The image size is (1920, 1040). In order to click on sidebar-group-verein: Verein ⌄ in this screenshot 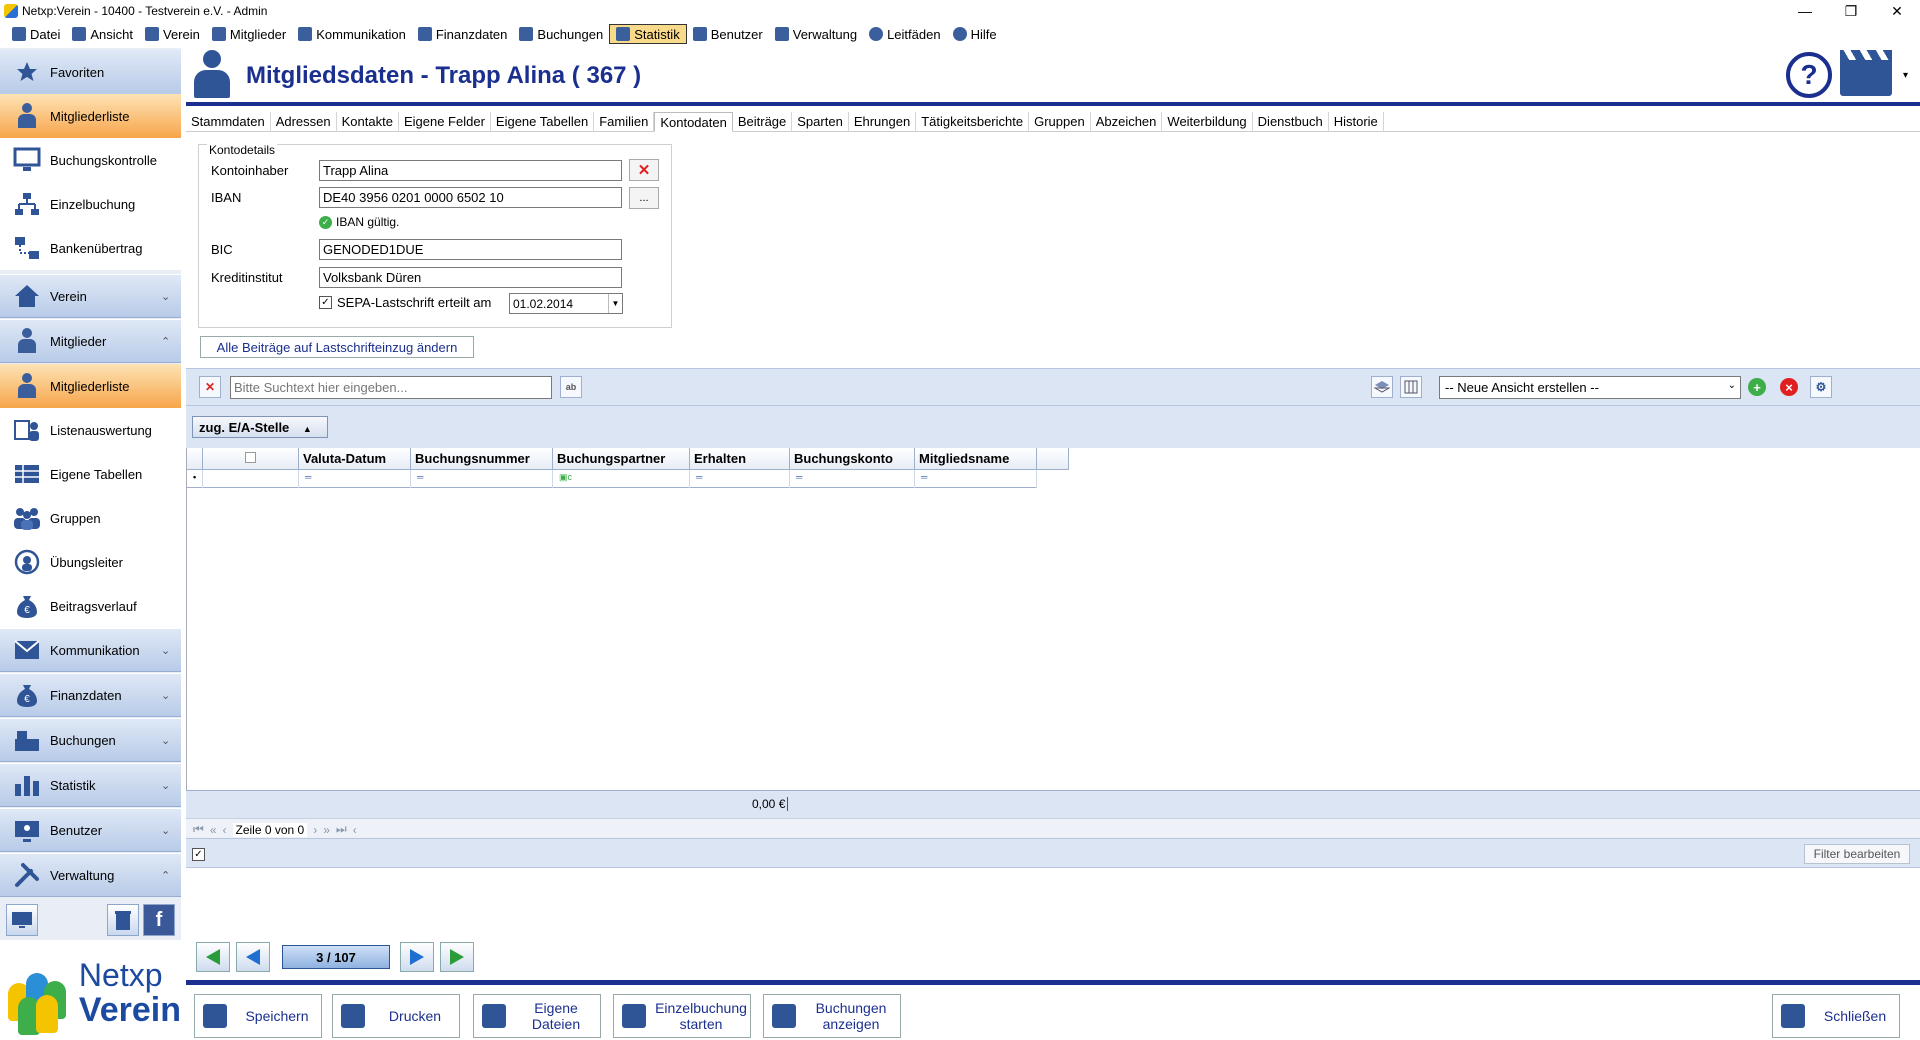, I will do `click(90, 296)`.